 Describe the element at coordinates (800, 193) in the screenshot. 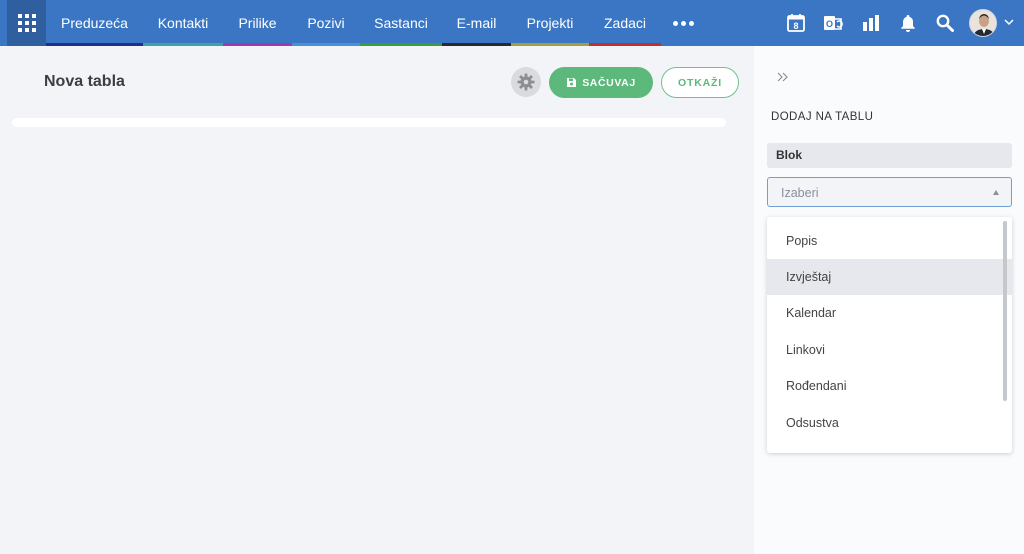

I see `select-placeholder: Izaberi` at that location.